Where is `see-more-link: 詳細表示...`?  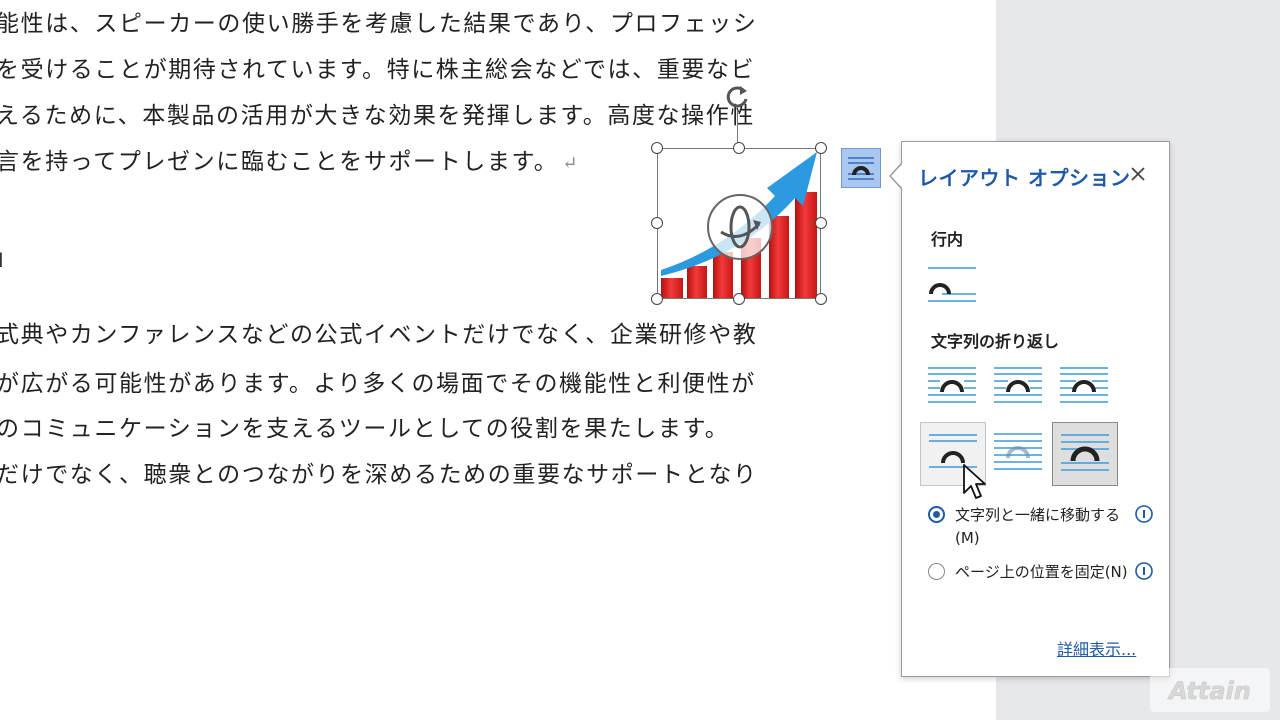 see-more-link: 詳細表示... is located at coordinates (1096, 648).